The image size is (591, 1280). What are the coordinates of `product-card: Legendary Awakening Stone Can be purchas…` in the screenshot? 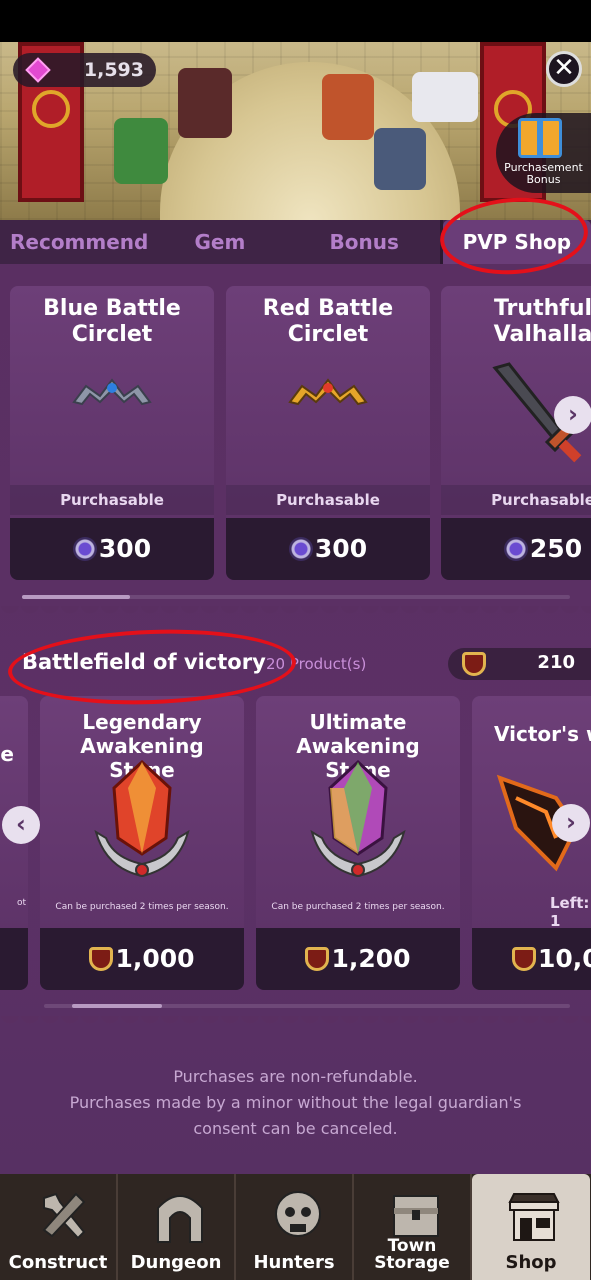 It's located at (142, 843).